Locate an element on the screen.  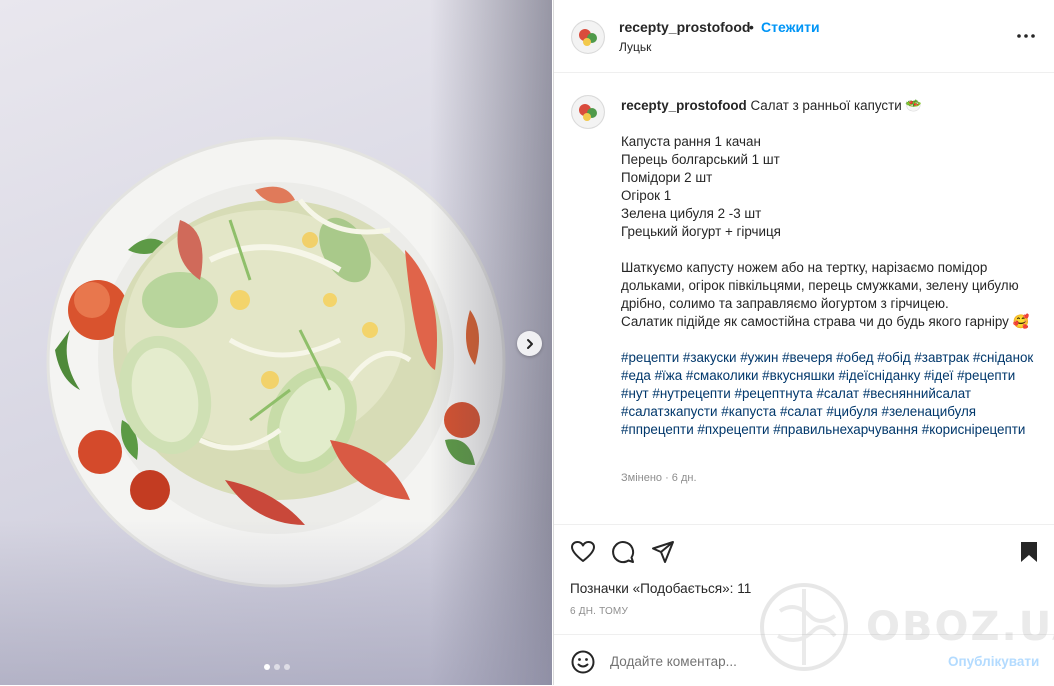
more-options-icon is located at coordinates (1026, 36).